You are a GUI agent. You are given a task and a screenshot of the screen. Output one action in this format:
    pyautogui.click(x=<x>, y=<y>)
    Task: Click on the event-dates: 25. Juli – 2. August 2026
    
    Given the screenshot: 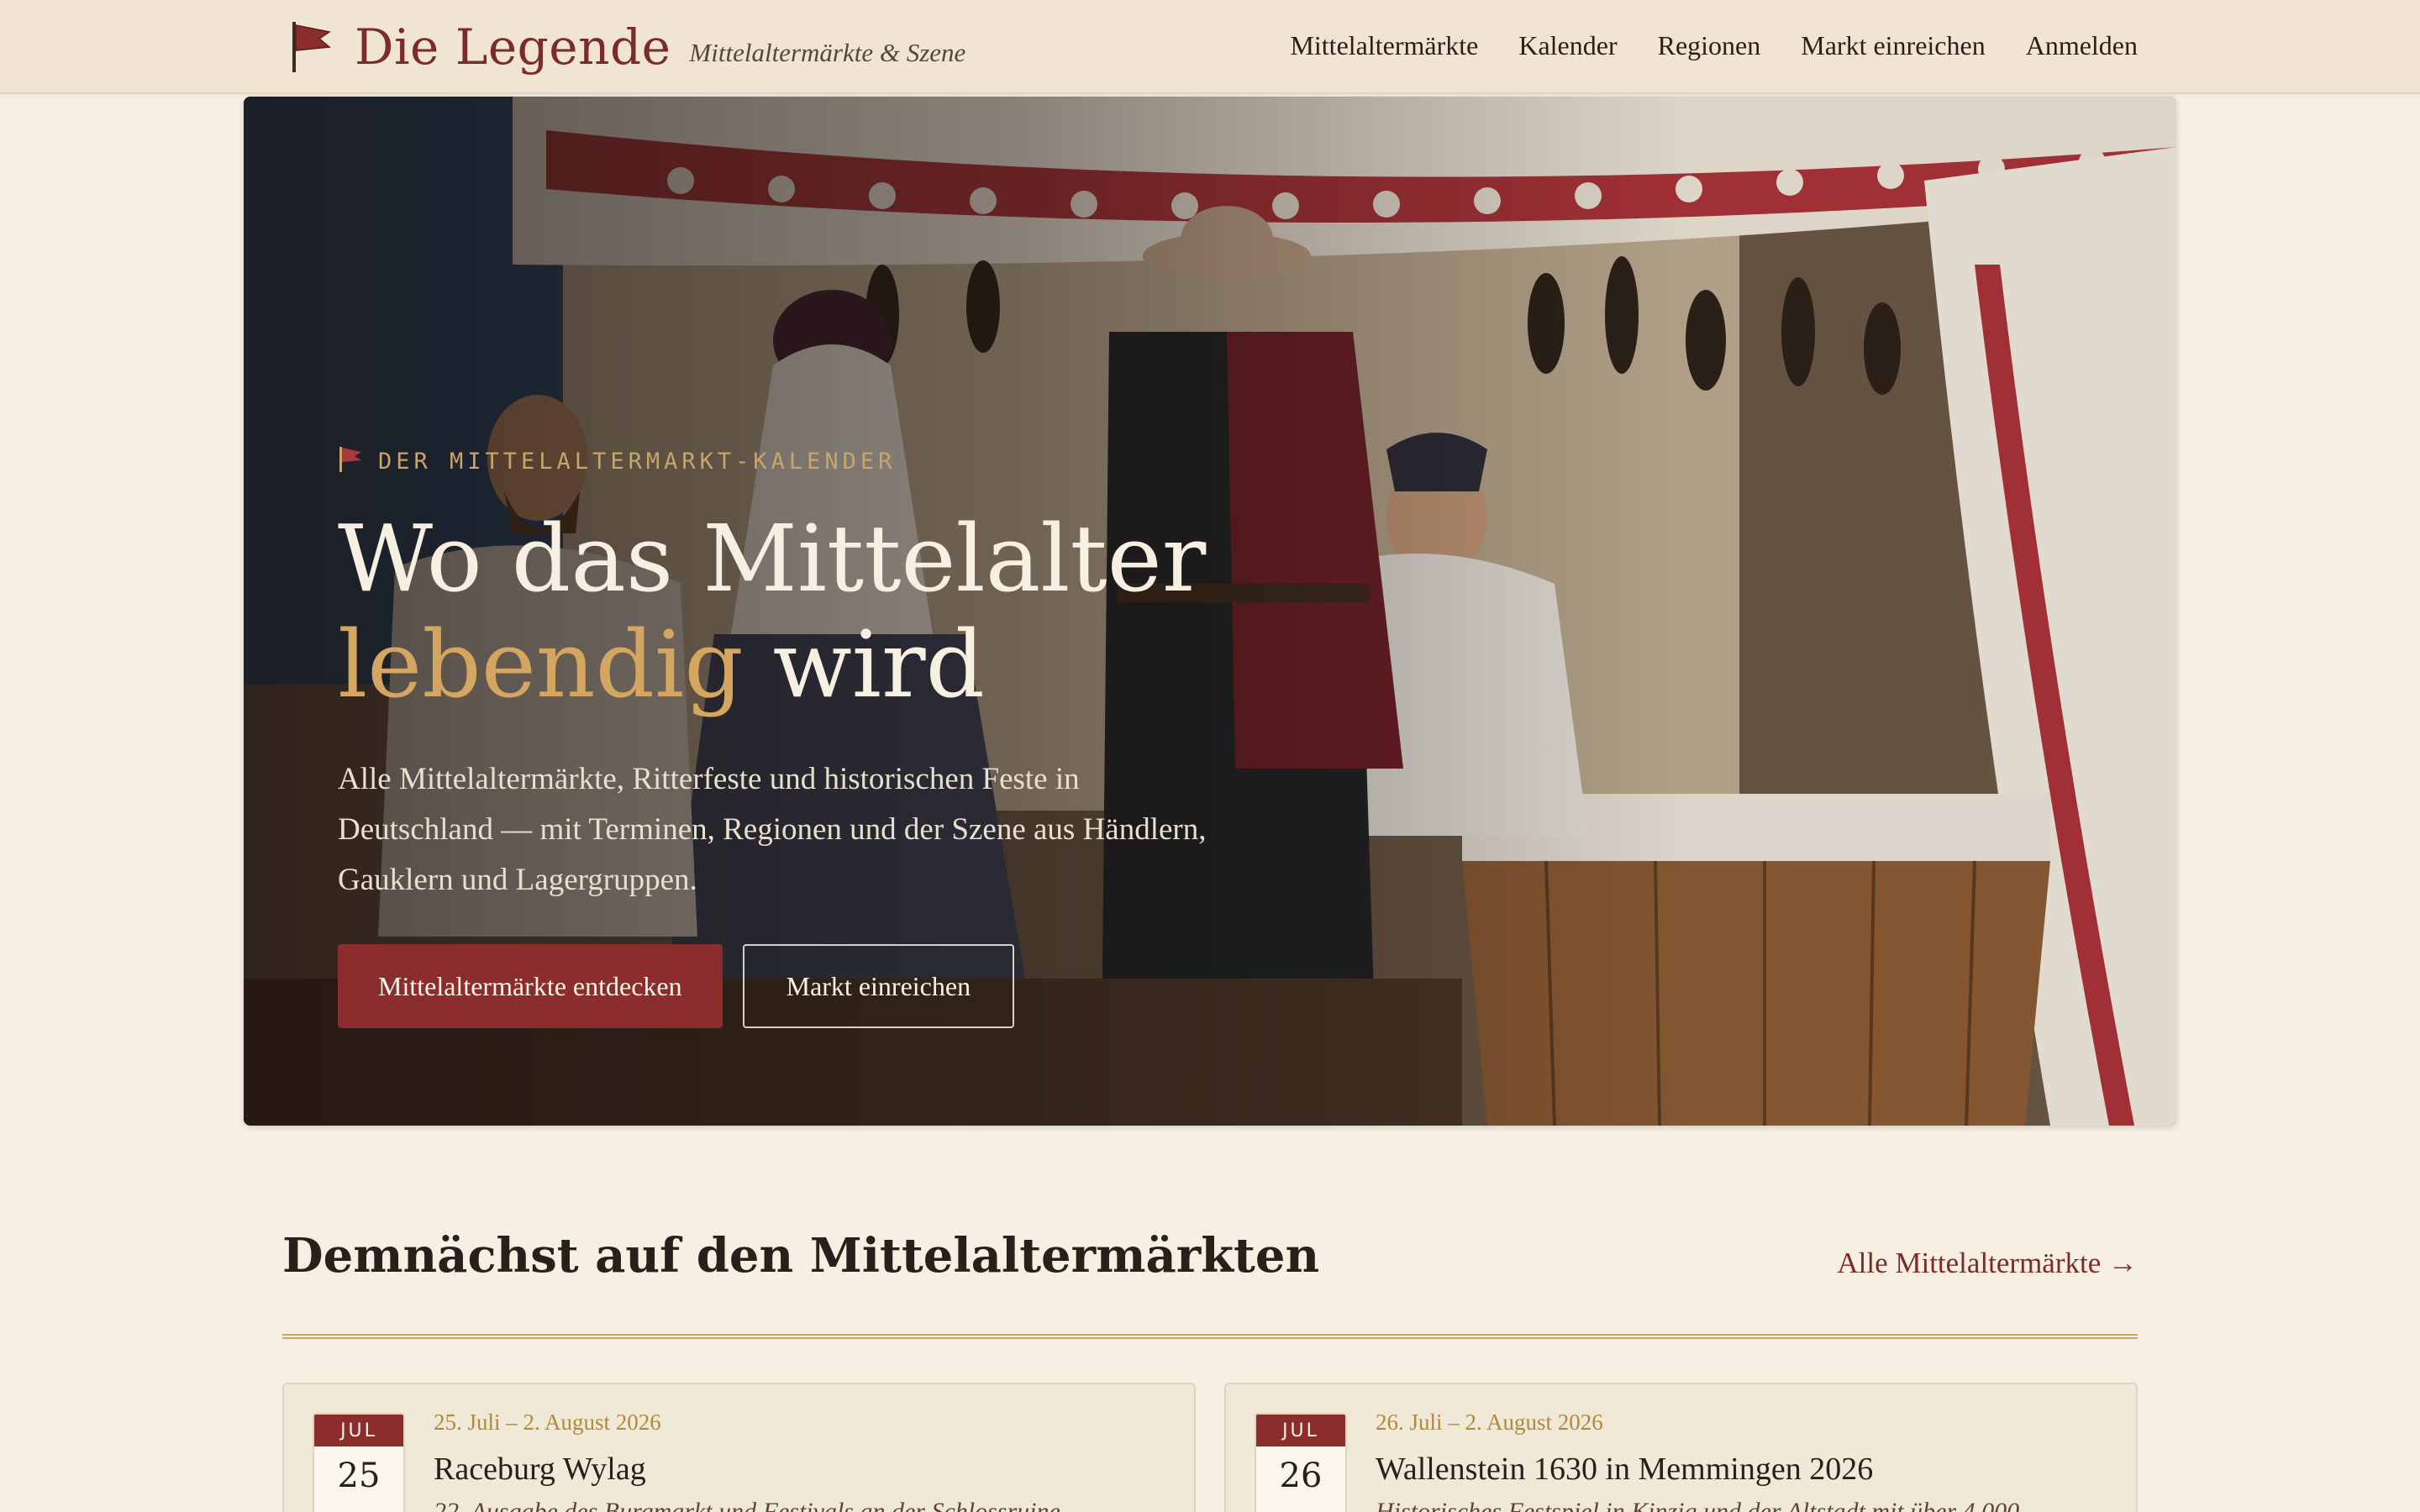 What is the action you would take?
    pyautogui.click(x=547, y=1422)
    